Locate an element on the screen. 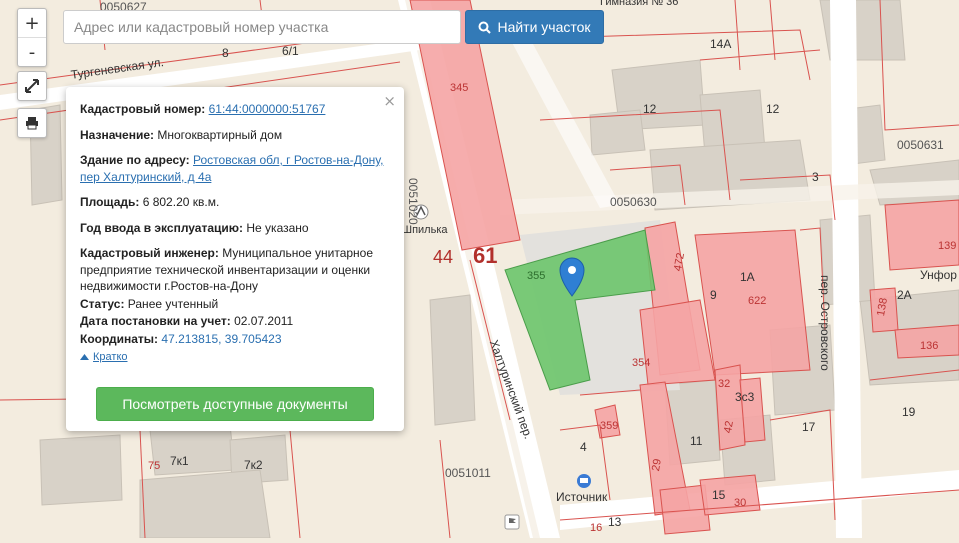 The height and width of the screenshot is (543, 959). cadastral-block-label: 0051011 is located at coordinates (468, 473).